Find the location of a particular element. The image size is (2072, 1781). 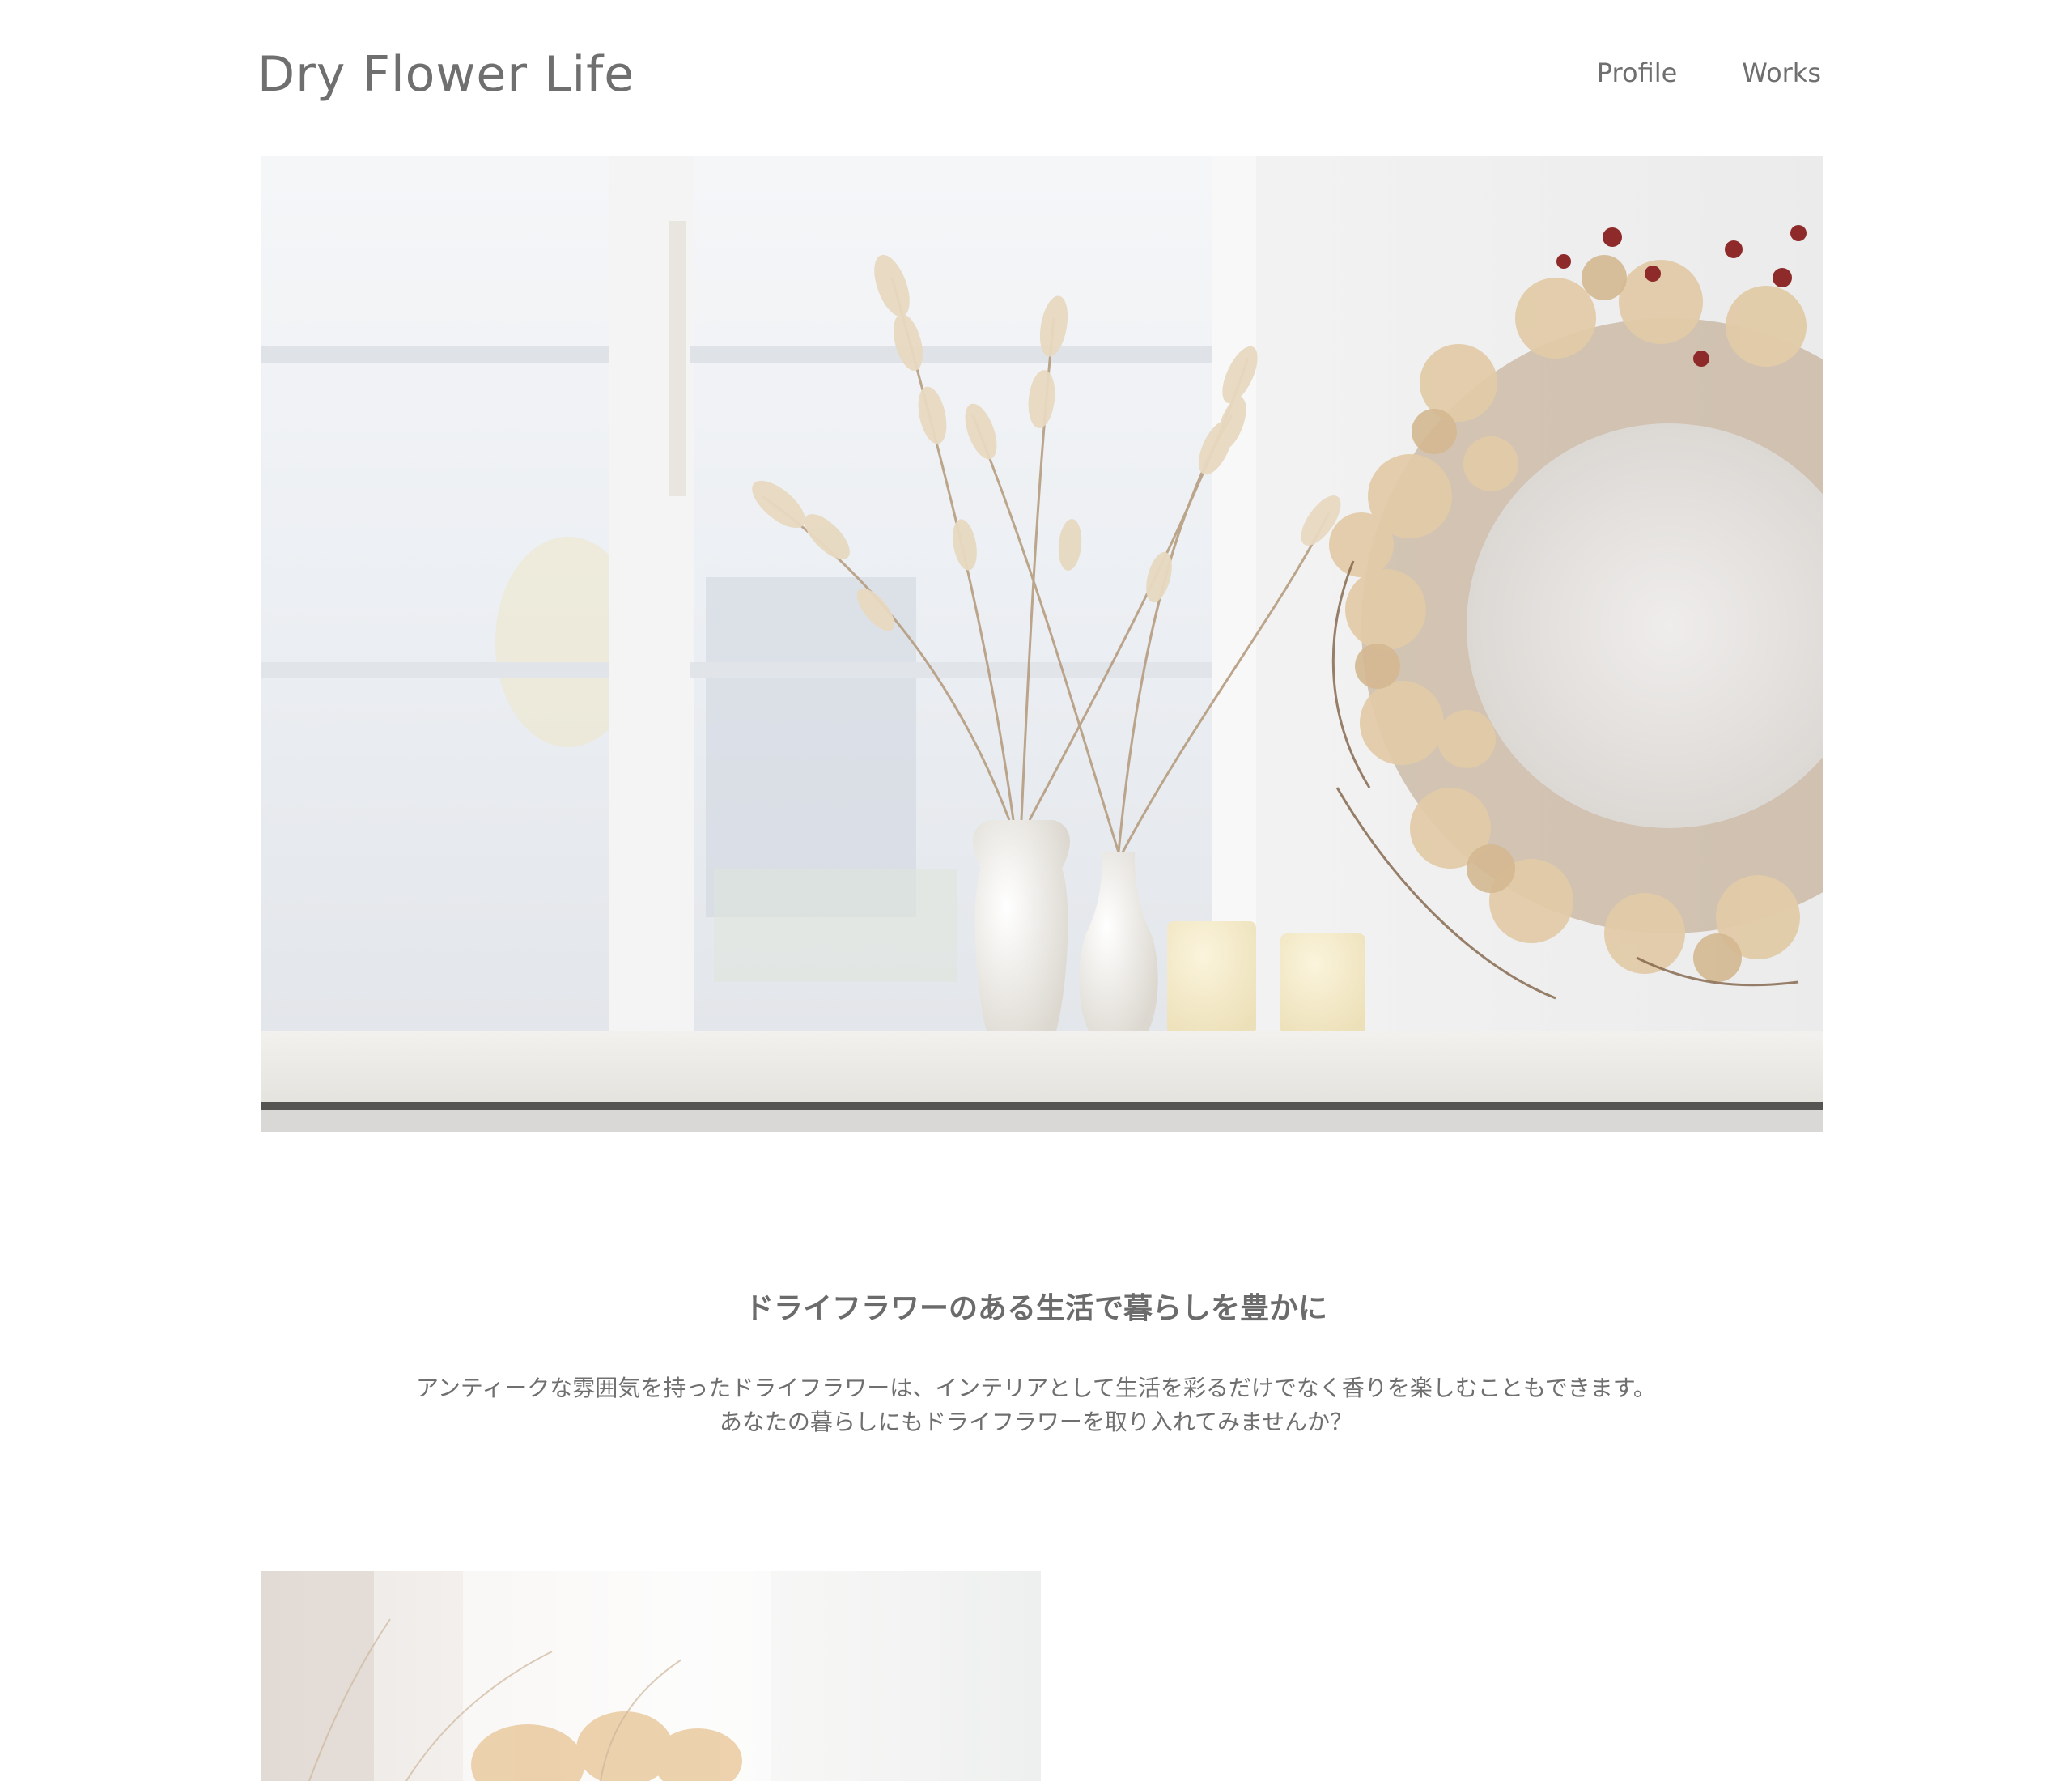

site-logo: Dry Flower Life is located at coordinates (446, 74).